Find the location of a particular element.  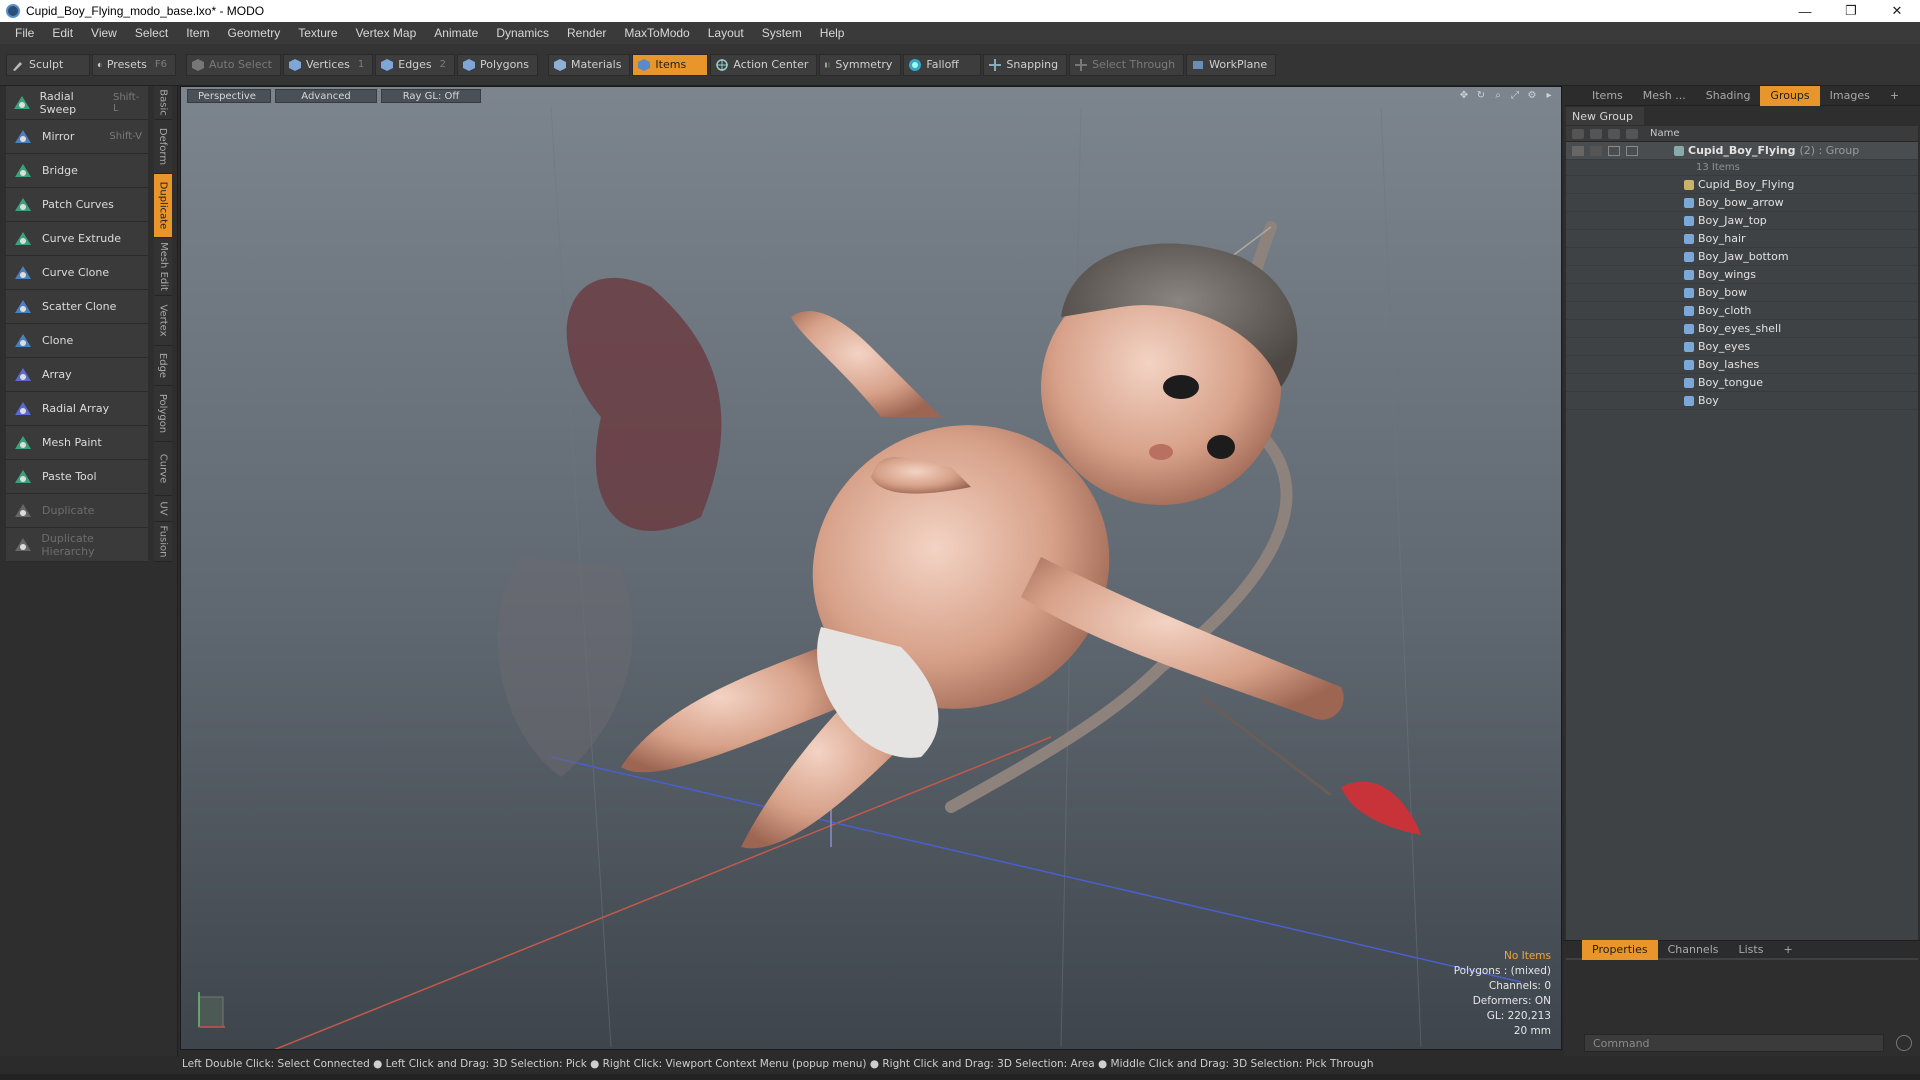

vtab-basic: Basic is located at coordinates (163, 103).